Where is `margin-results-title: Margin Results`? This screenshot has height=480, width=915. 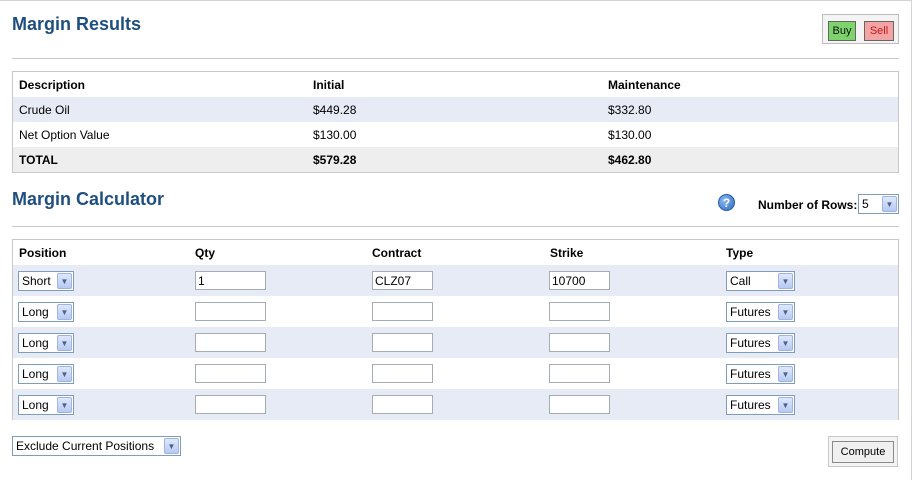
margin-results-title: Margin Results is located at coordinates (77, 24).